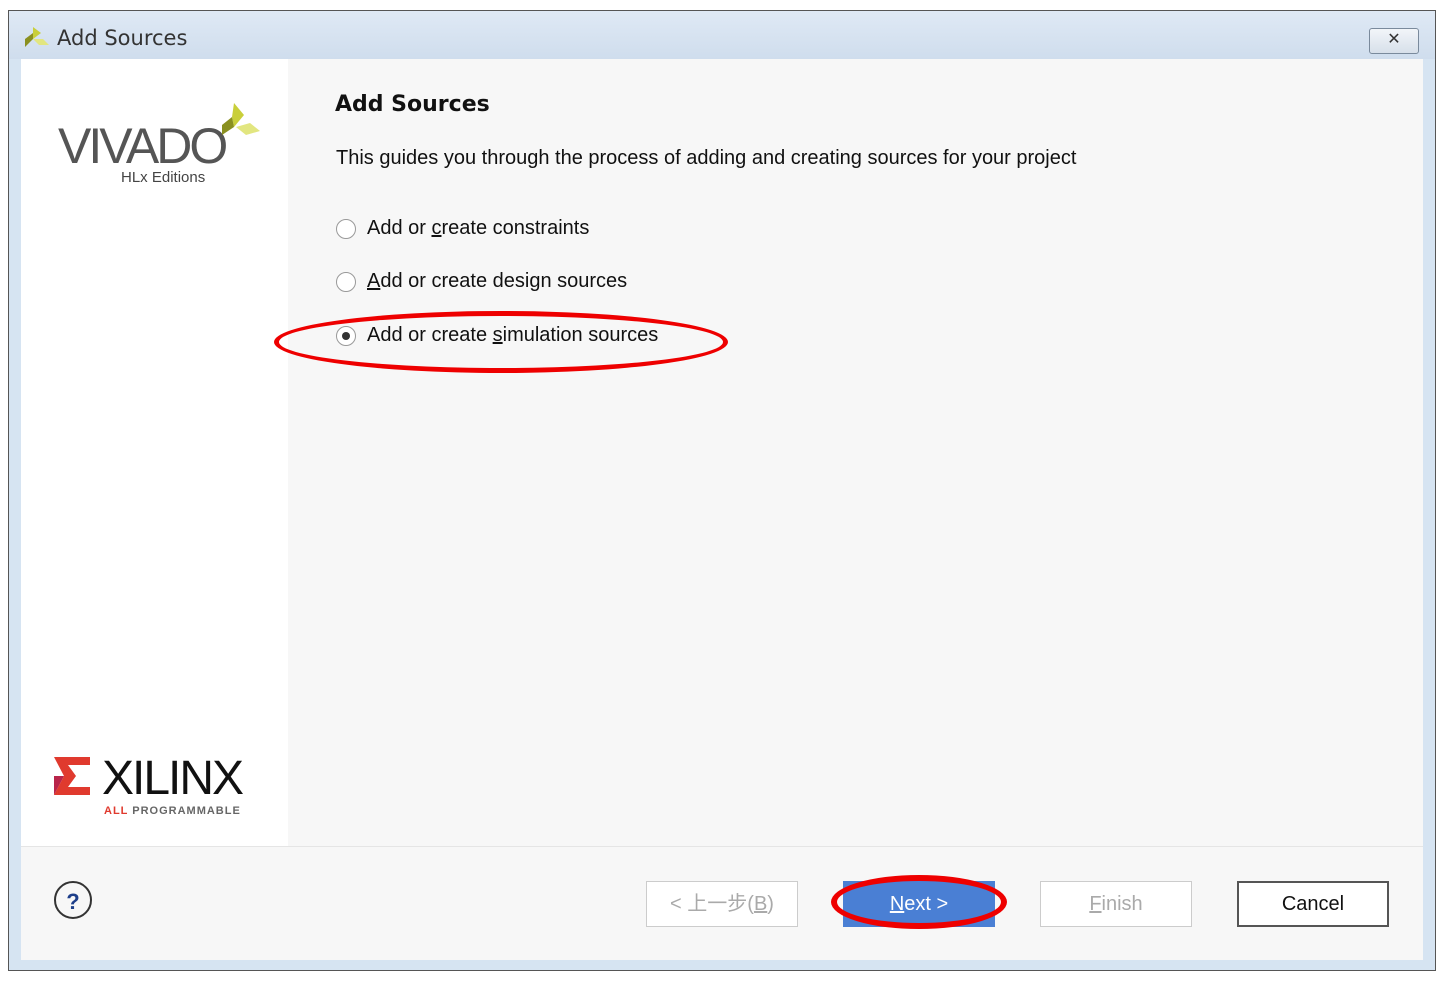  I want to click on page-title: Add Sources, so click(412, 104).